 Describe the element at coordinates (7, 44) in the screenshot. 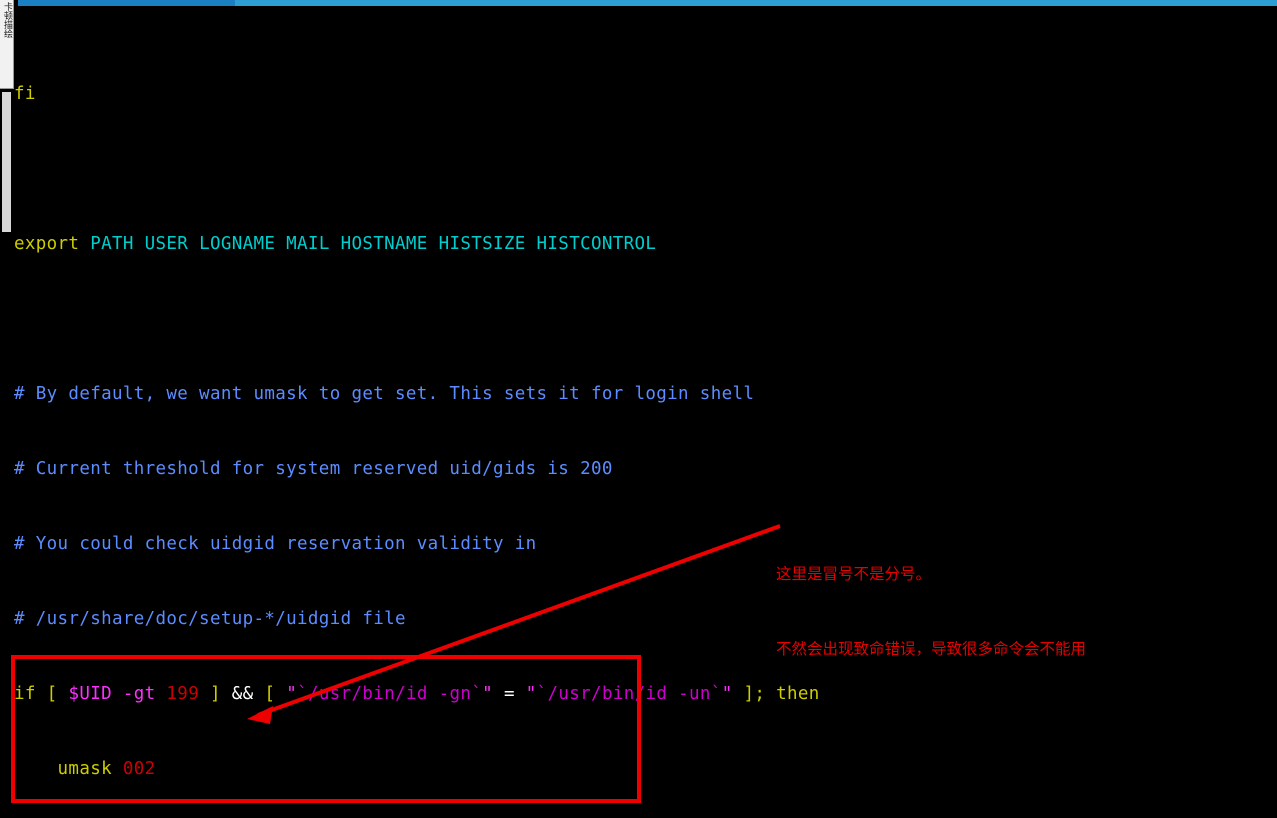

I see `gutter-panel: 卡顿描绘` at that location.